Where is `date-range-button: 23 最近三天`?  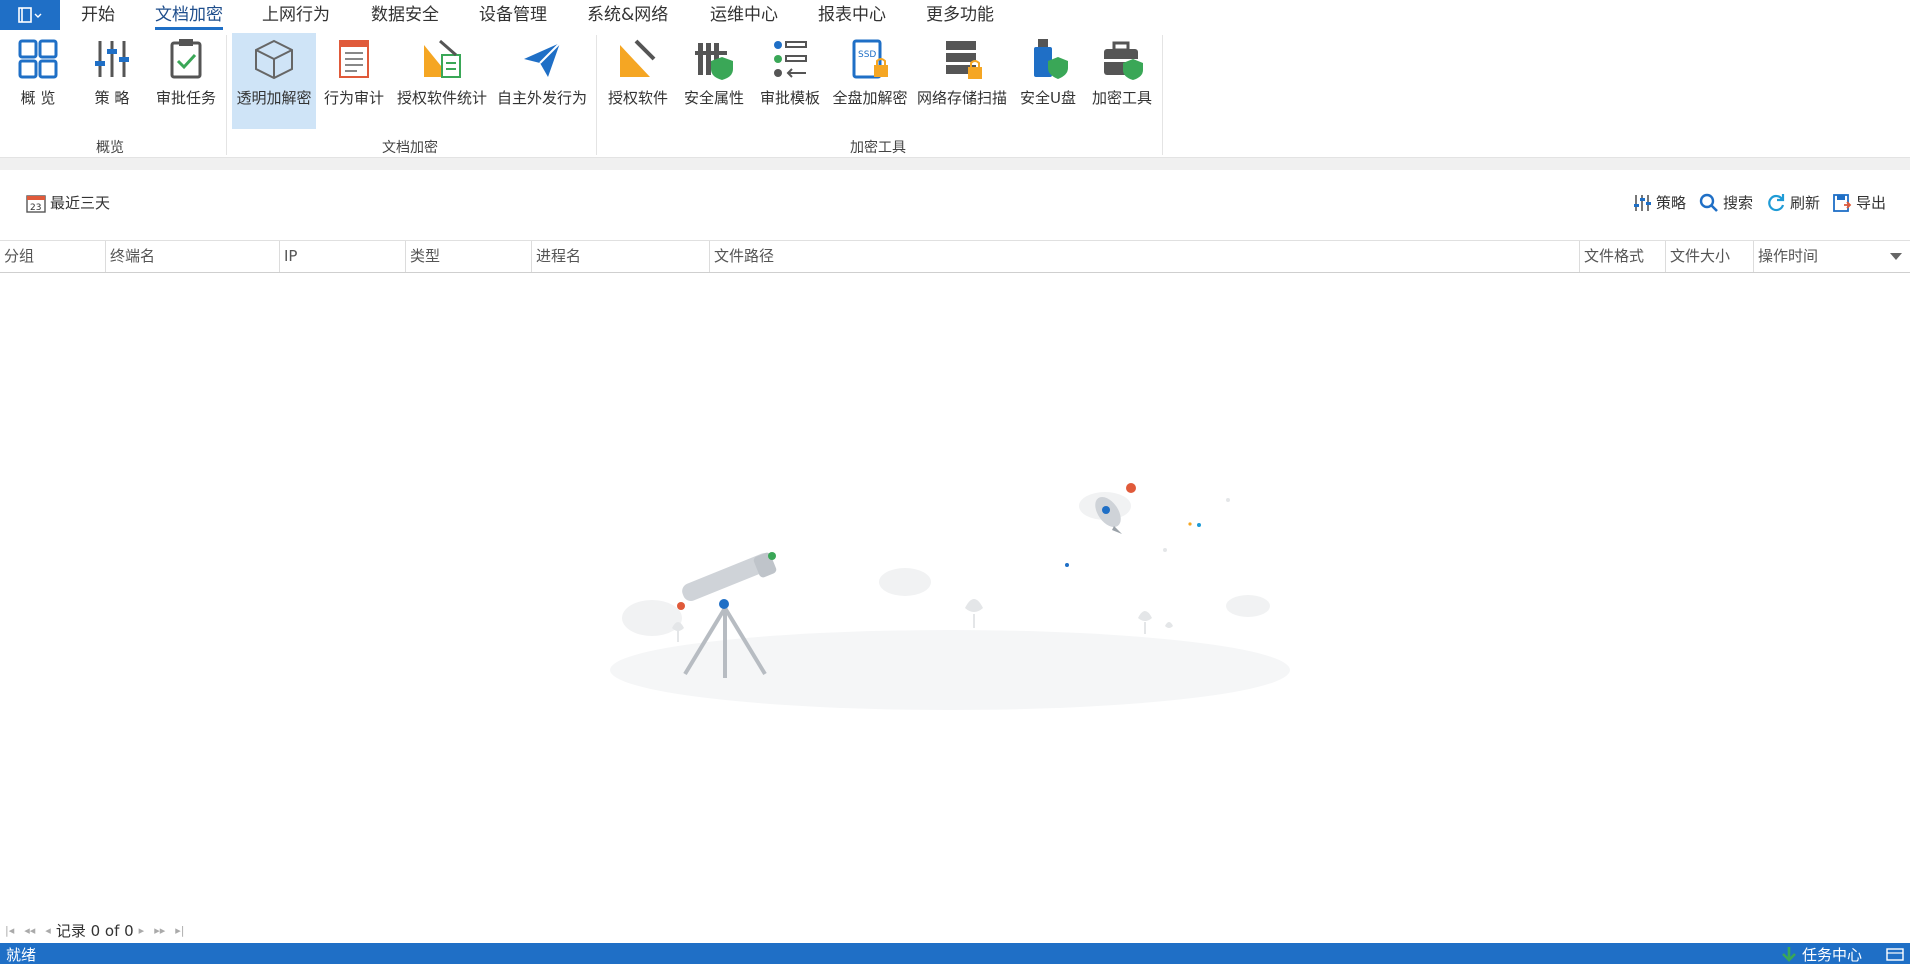 date-range-button: 23 最近三天 is located at coordinates (68, 202).